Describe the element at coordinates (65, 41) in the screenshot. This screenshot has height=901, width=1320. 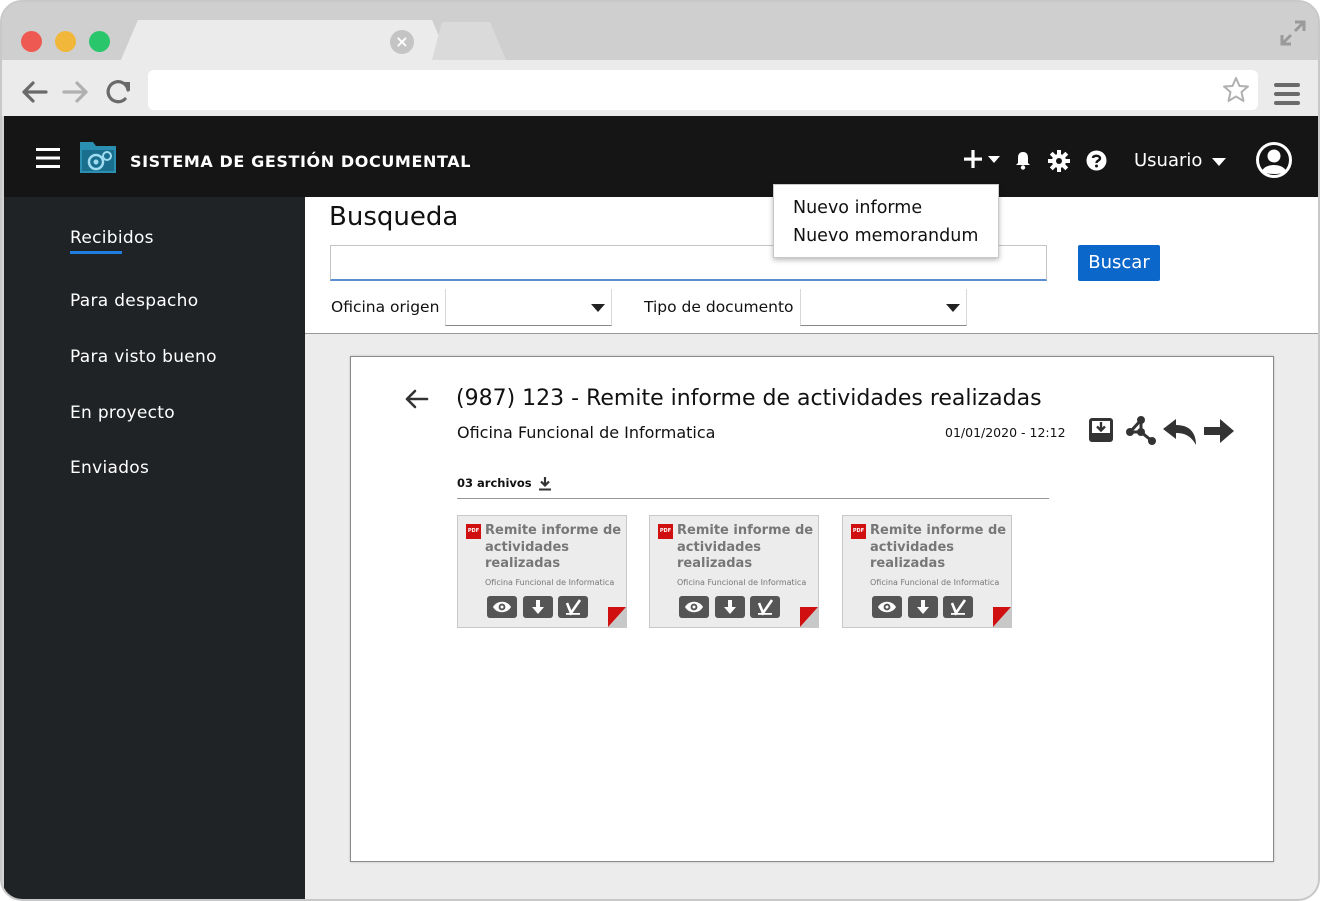
I see `minimize-window-button` at that location.